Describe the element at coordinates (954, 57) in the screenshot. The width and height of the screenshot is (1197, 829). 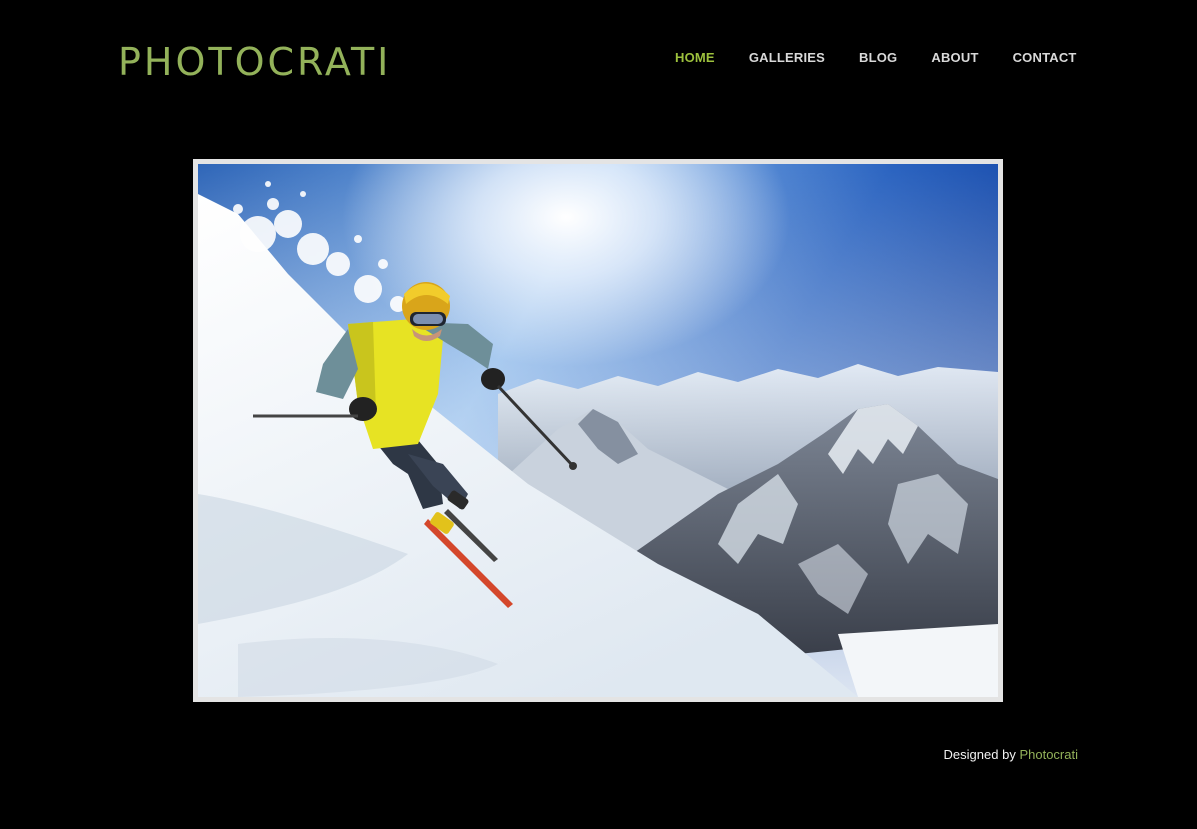
I see `nav-about: ABOUT` at that location.